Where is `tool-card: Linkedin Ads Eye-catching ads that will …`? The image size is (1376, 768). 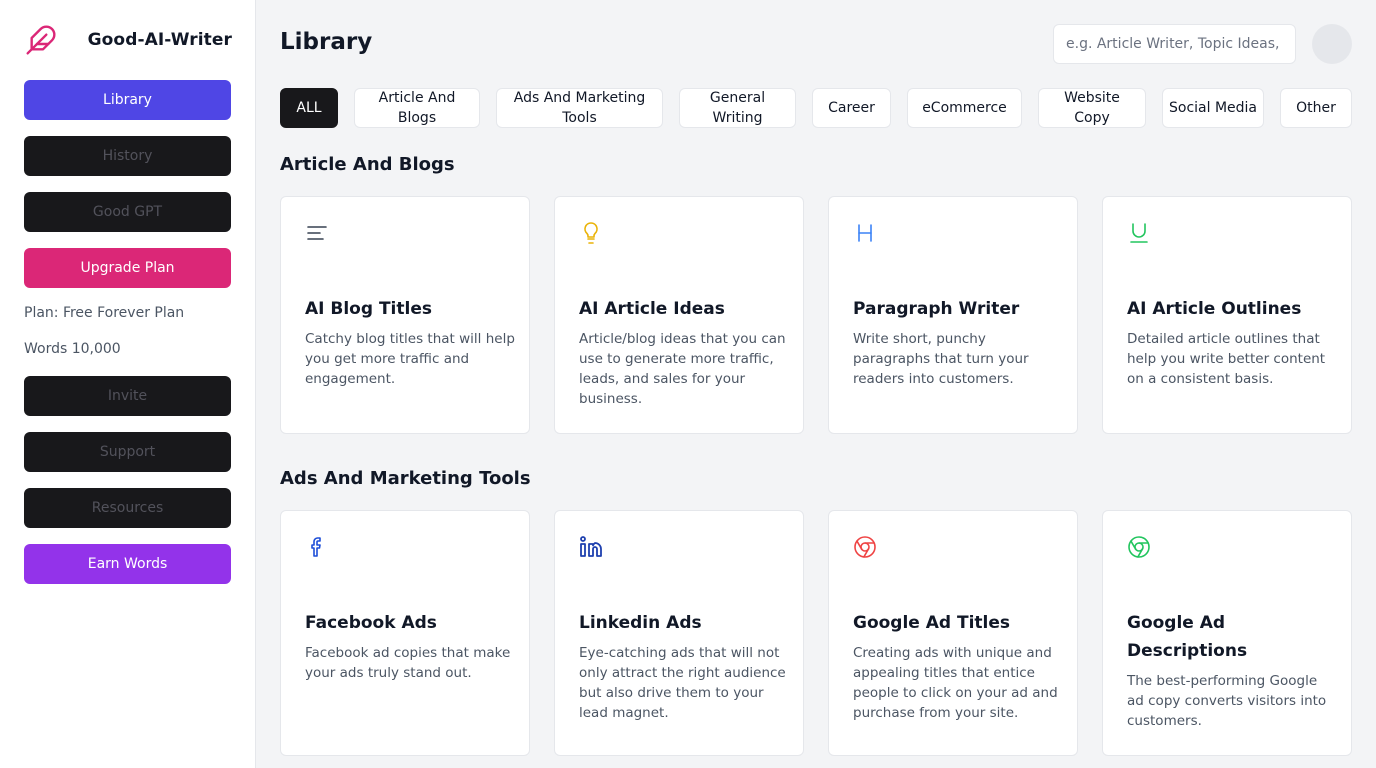
tool-card: Linkedin Ads Eye-catching ads that will … is located at coordinates (679, 633).